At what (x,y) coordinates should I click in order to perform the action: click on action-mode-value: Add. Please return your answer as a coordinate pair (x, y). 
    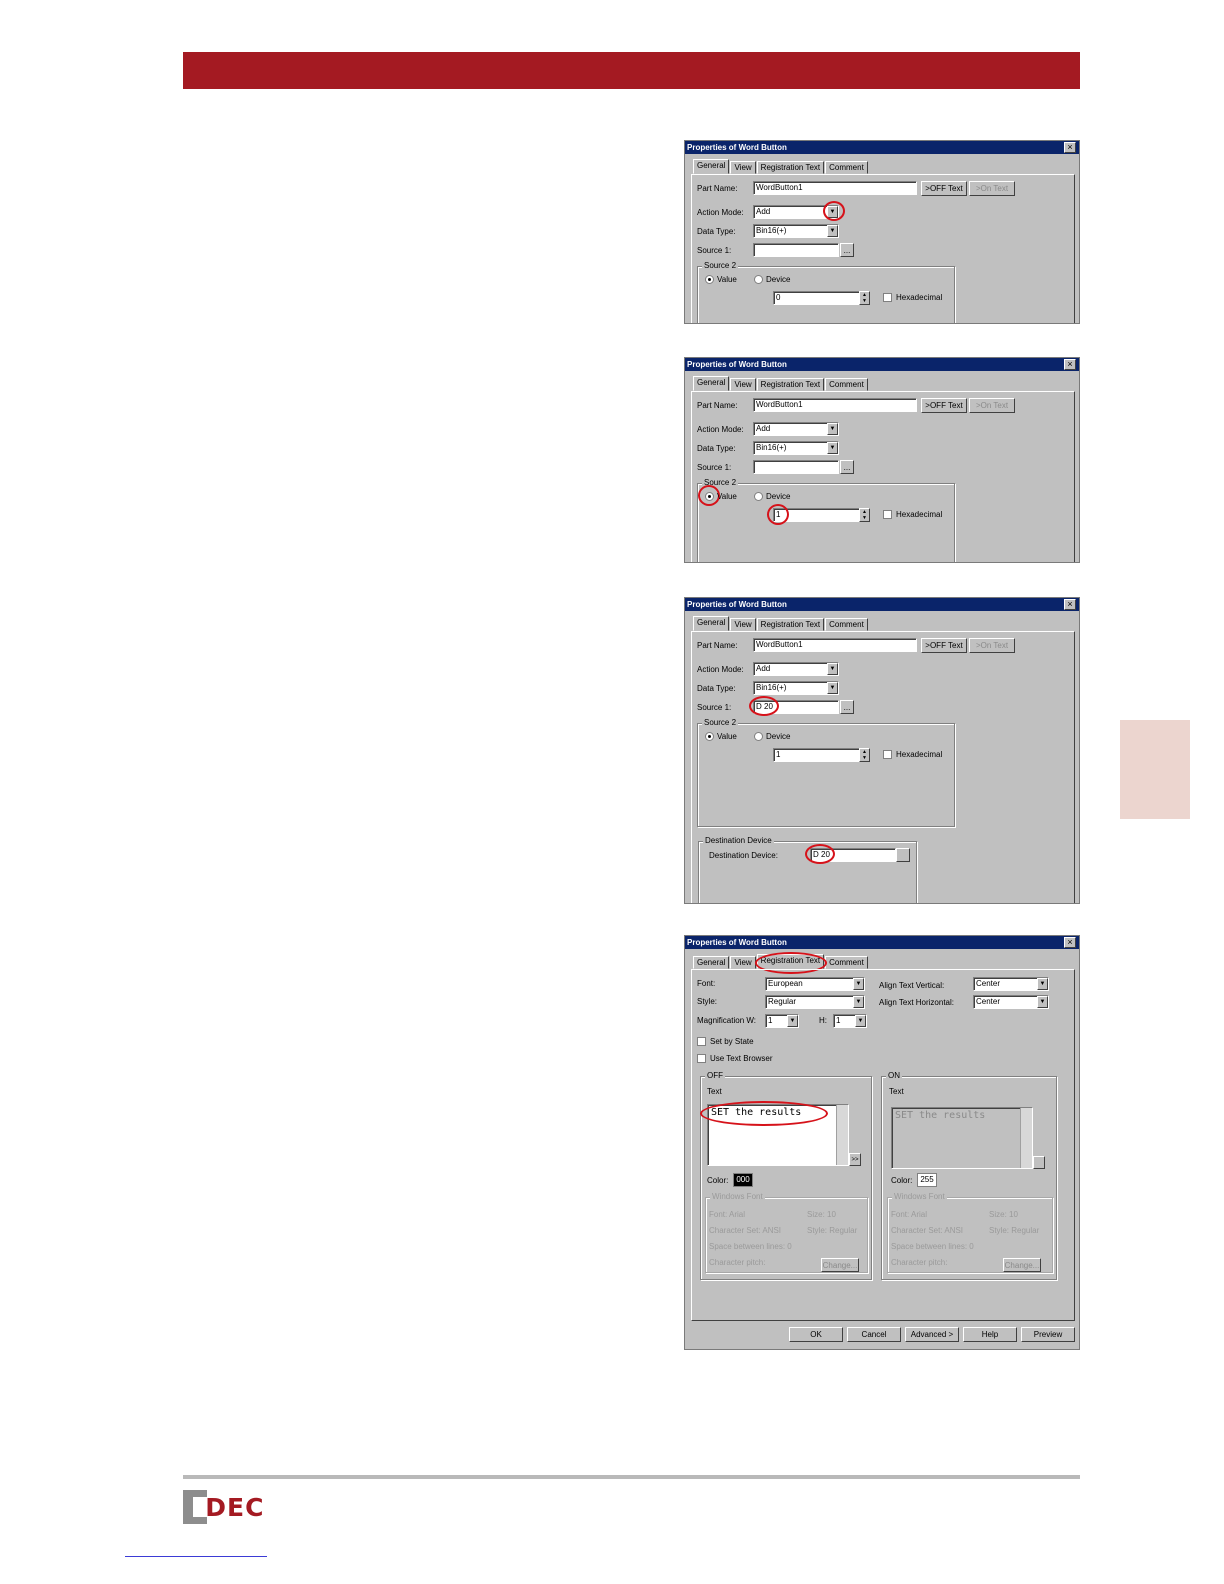
    Looking at the image, I should click on (763, 668).